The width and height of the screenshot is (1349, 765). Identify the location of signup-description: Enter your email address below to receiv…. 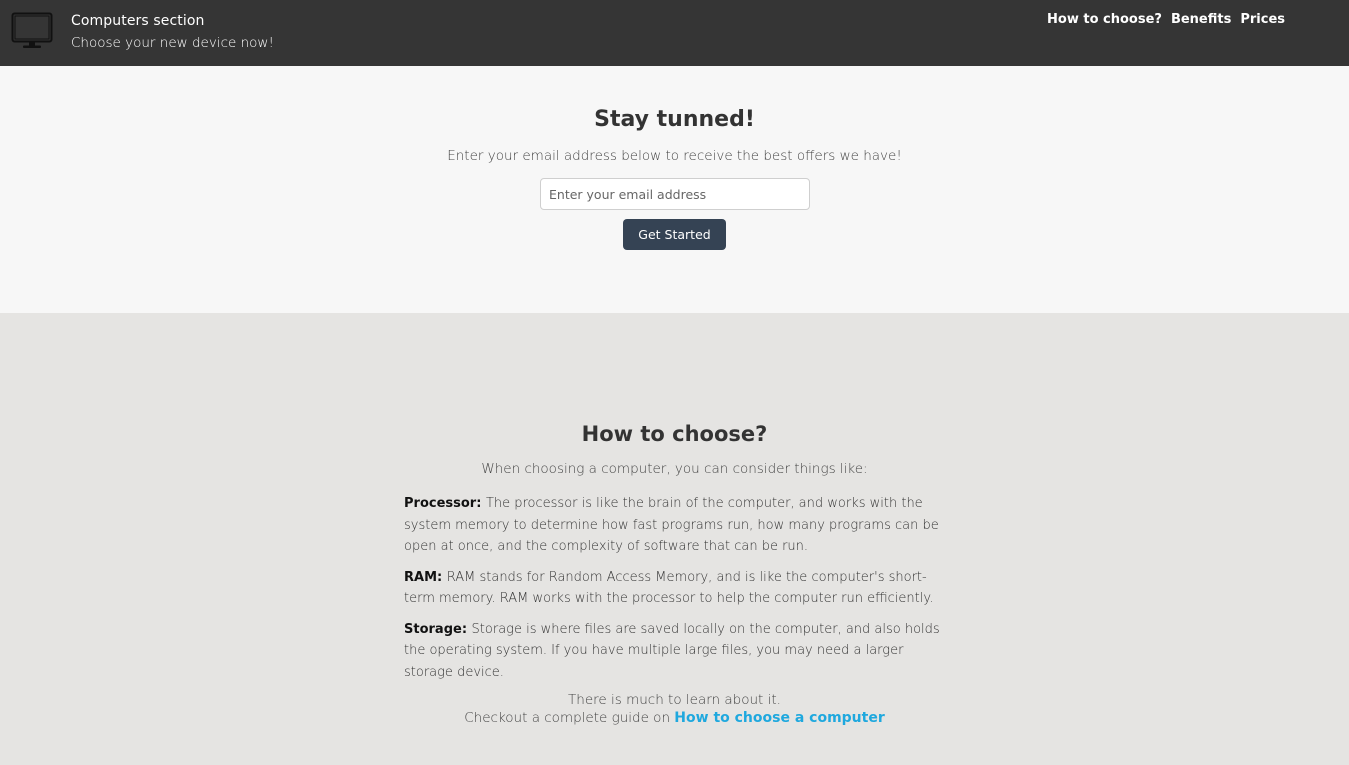
(674, 156).